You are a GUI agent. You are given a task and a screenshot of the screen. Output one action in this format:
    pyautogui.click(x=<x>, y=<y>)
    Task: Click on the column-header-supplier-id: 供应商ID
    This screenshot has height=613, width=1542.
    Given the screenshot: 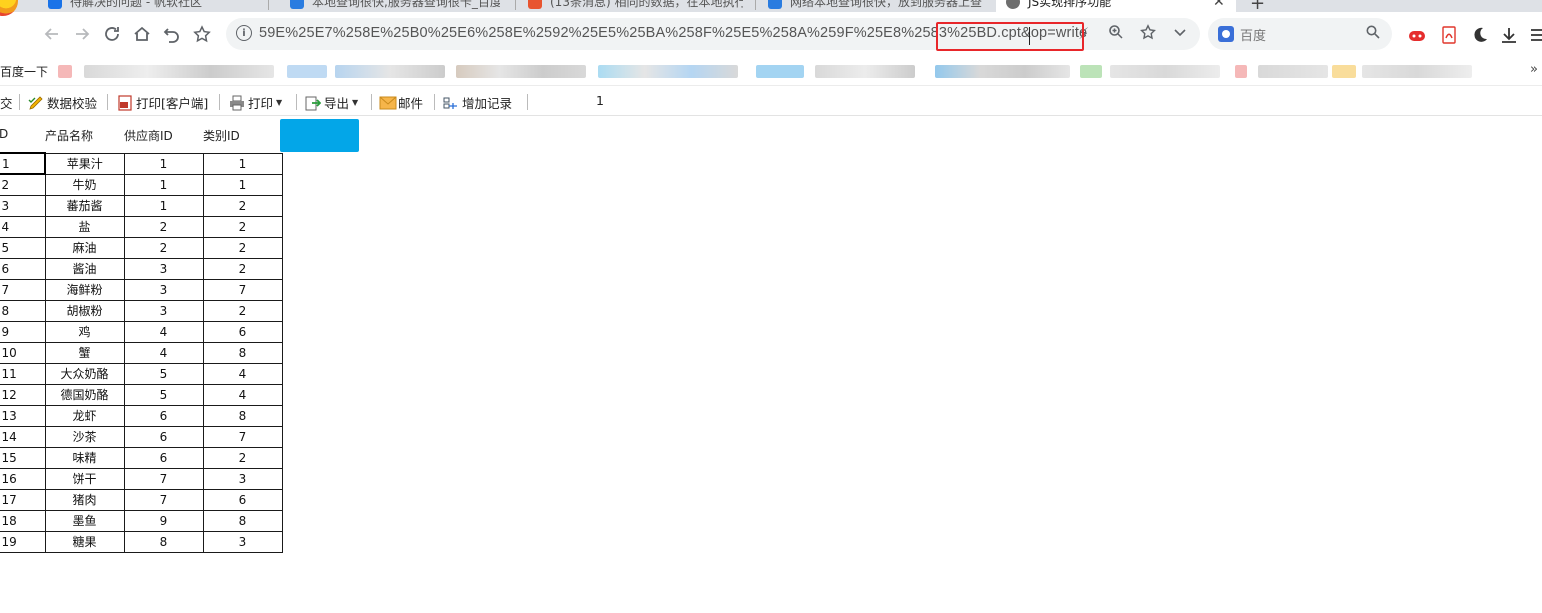 What is the action you would take?
    pyautogui.click(x=148, y=135)
    